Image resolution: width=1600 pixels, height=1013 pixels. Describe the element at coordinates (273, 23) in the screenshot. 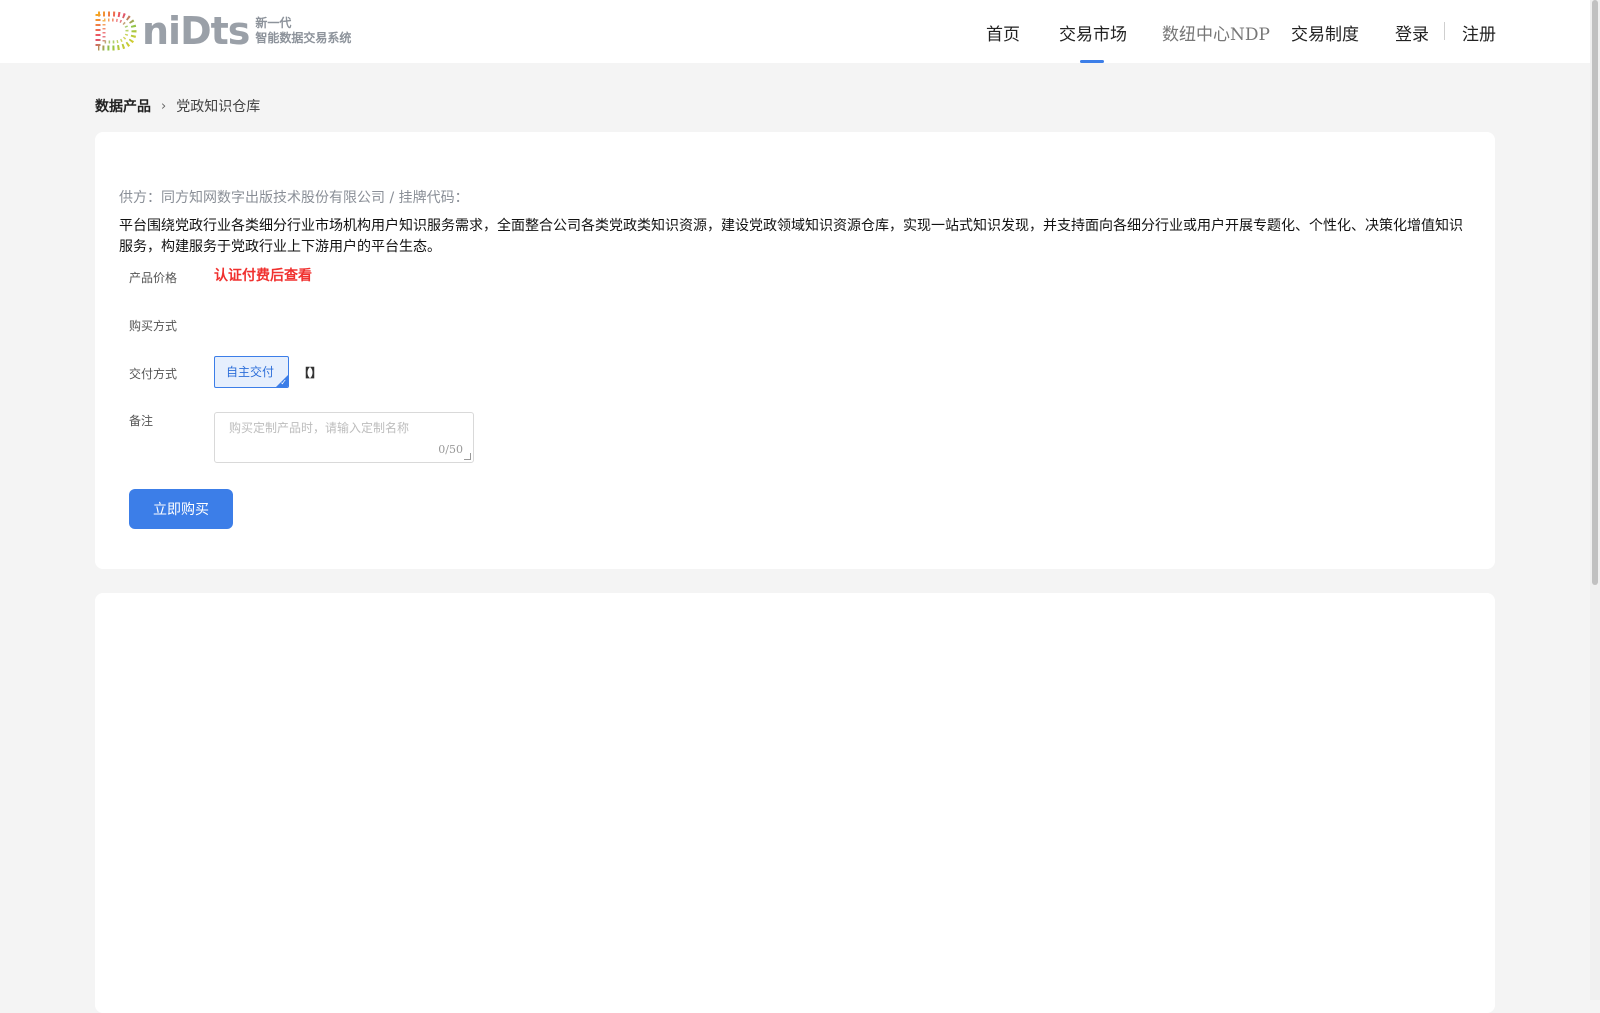

I see `logo-subtitle-line1: 新一代` at that location.